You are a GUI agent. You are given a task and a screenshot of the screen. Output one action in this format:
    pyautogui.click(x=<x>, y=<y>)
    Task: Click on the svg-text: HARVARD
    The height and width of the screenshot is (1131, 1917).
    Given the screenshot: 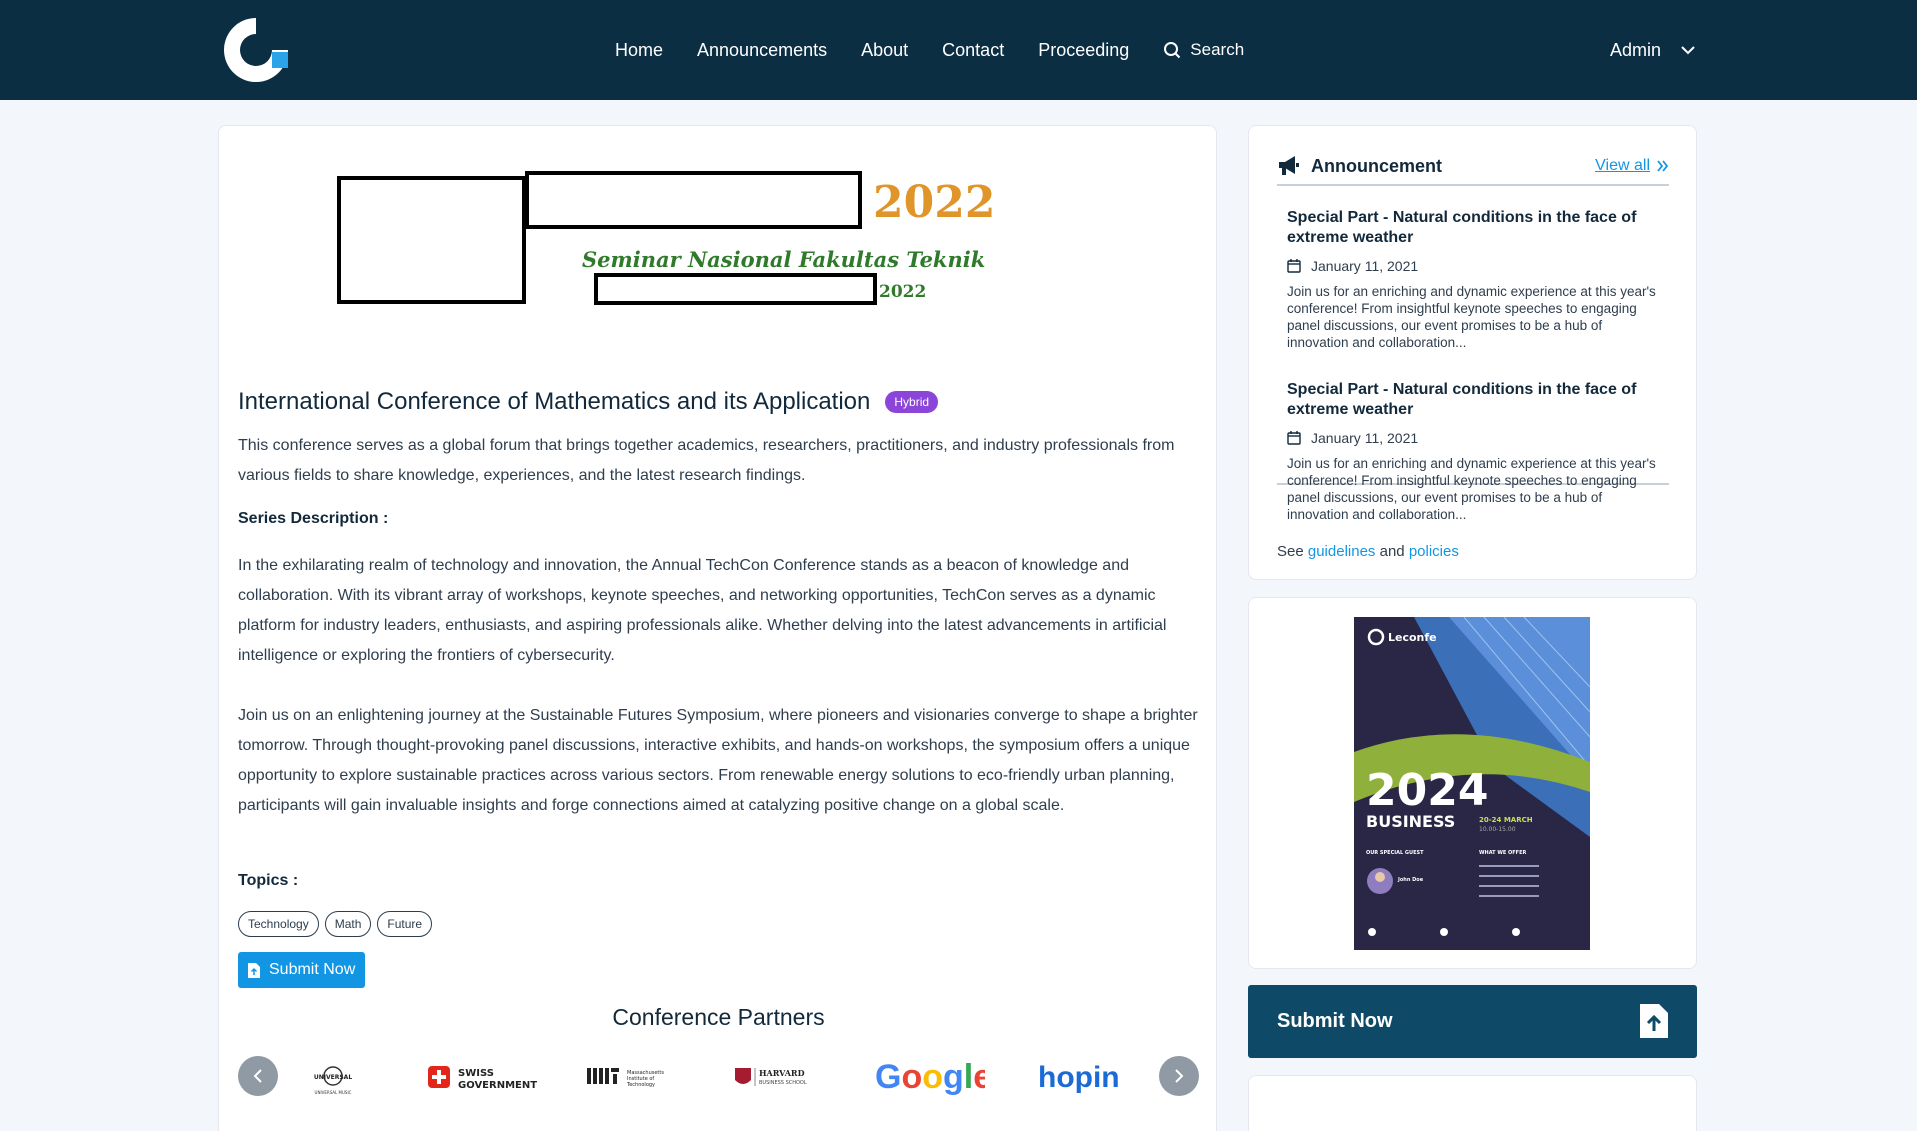 What is the action you would take?
    pyautogui.click(x=782, y=1073)
    